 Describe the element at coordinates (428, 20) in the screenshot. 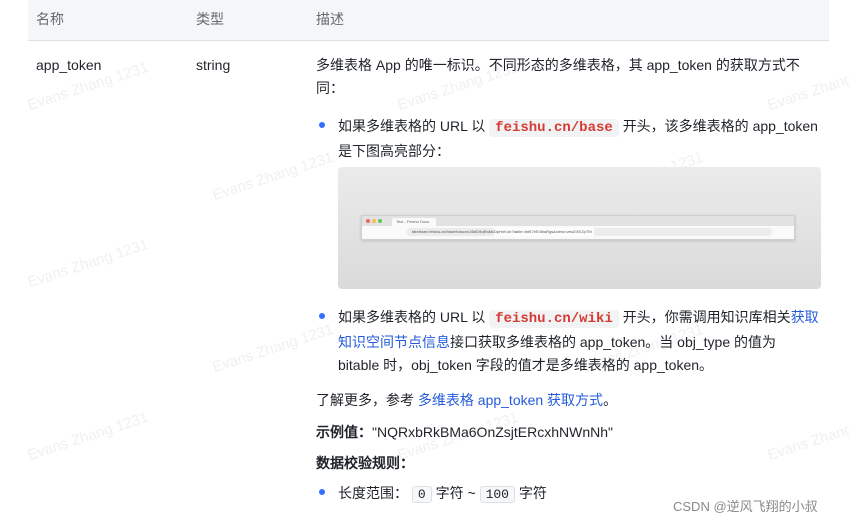

I see `table-header: 名称 类型 描述` at that location.